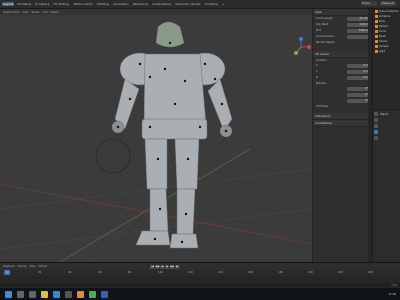  What do you see at coordinates (140, 4) in the screenshot?
I see `workspace-tab-7: Rendering` at bounding box center [140, 4].